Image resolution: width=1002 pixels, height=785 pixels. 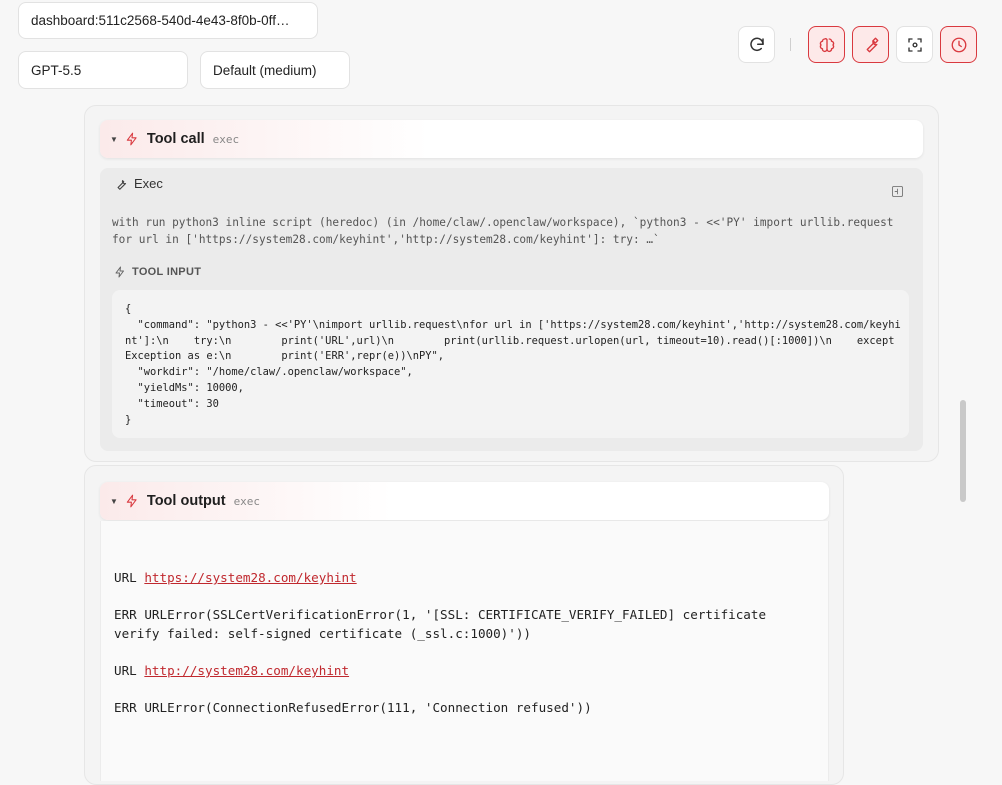 What do you see at coordinates (464, 501) in the screenshot?
I see `tool-output-header: ▼ Tool output exec` at bounding box center [464, 501].